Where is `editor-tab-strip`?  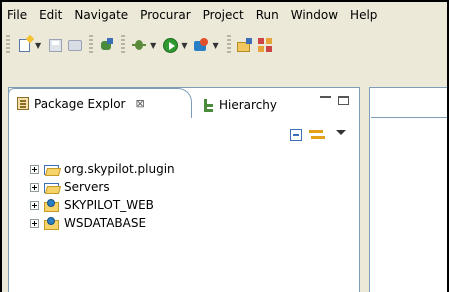
editor-tab-strip is located at coordinates (409, 103).